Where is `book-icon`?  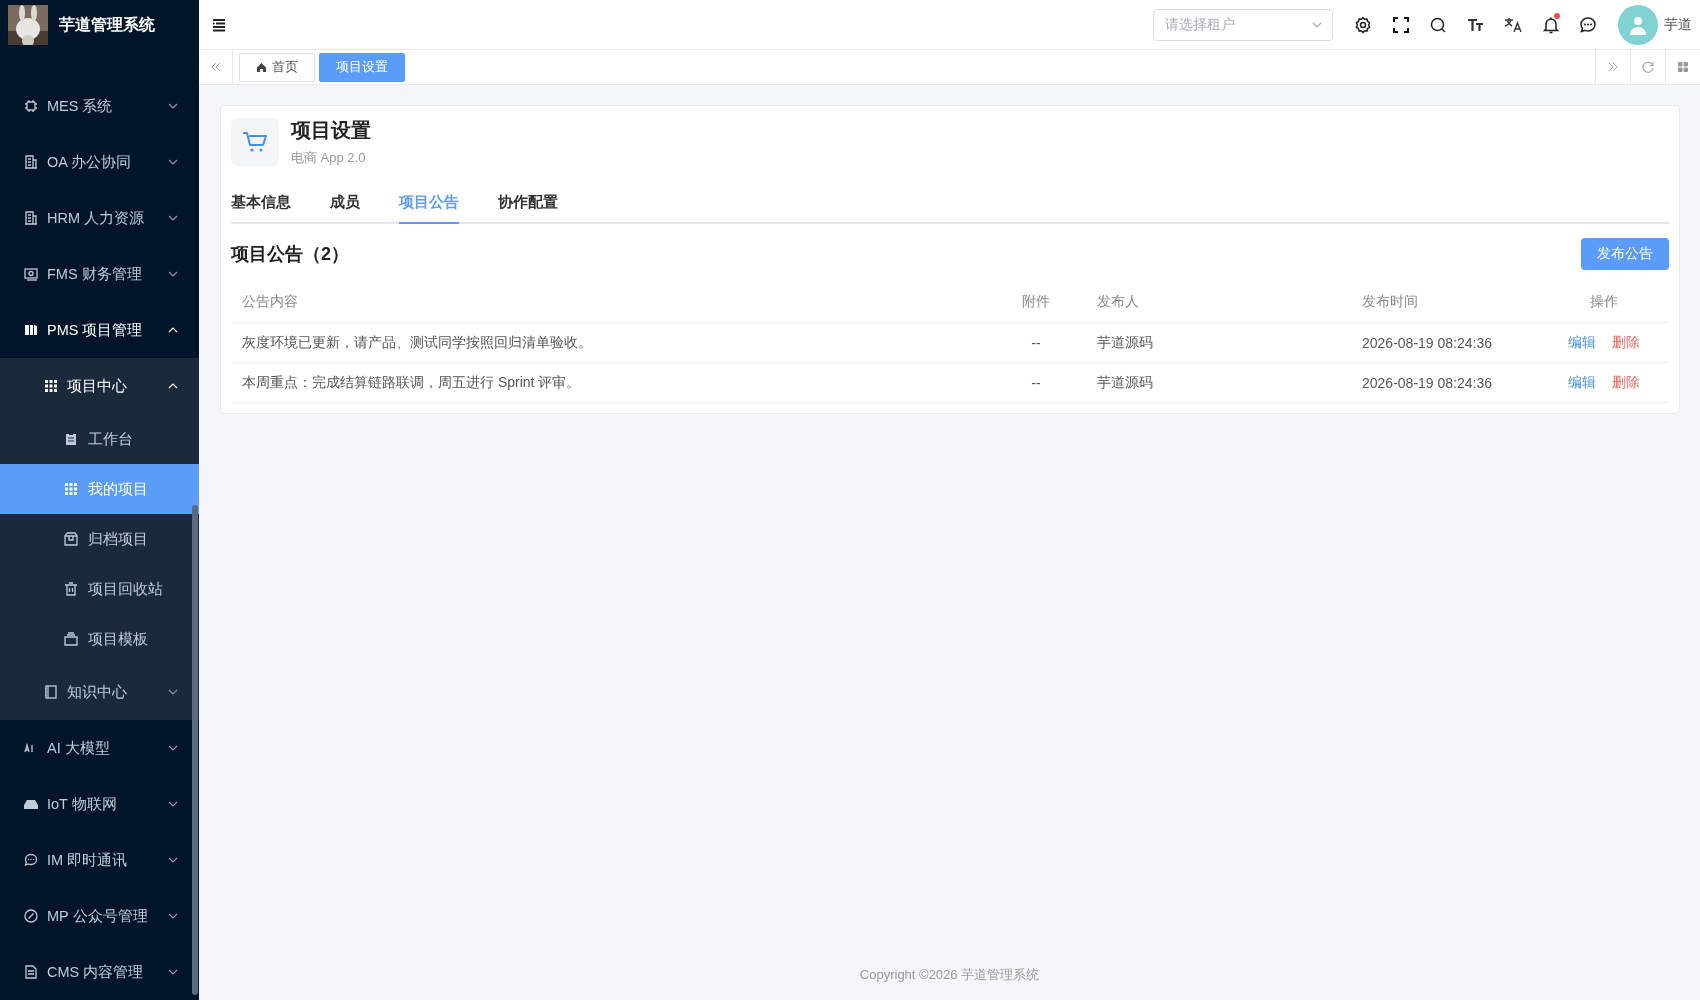 book-icon is located at coordinates (31, 330).